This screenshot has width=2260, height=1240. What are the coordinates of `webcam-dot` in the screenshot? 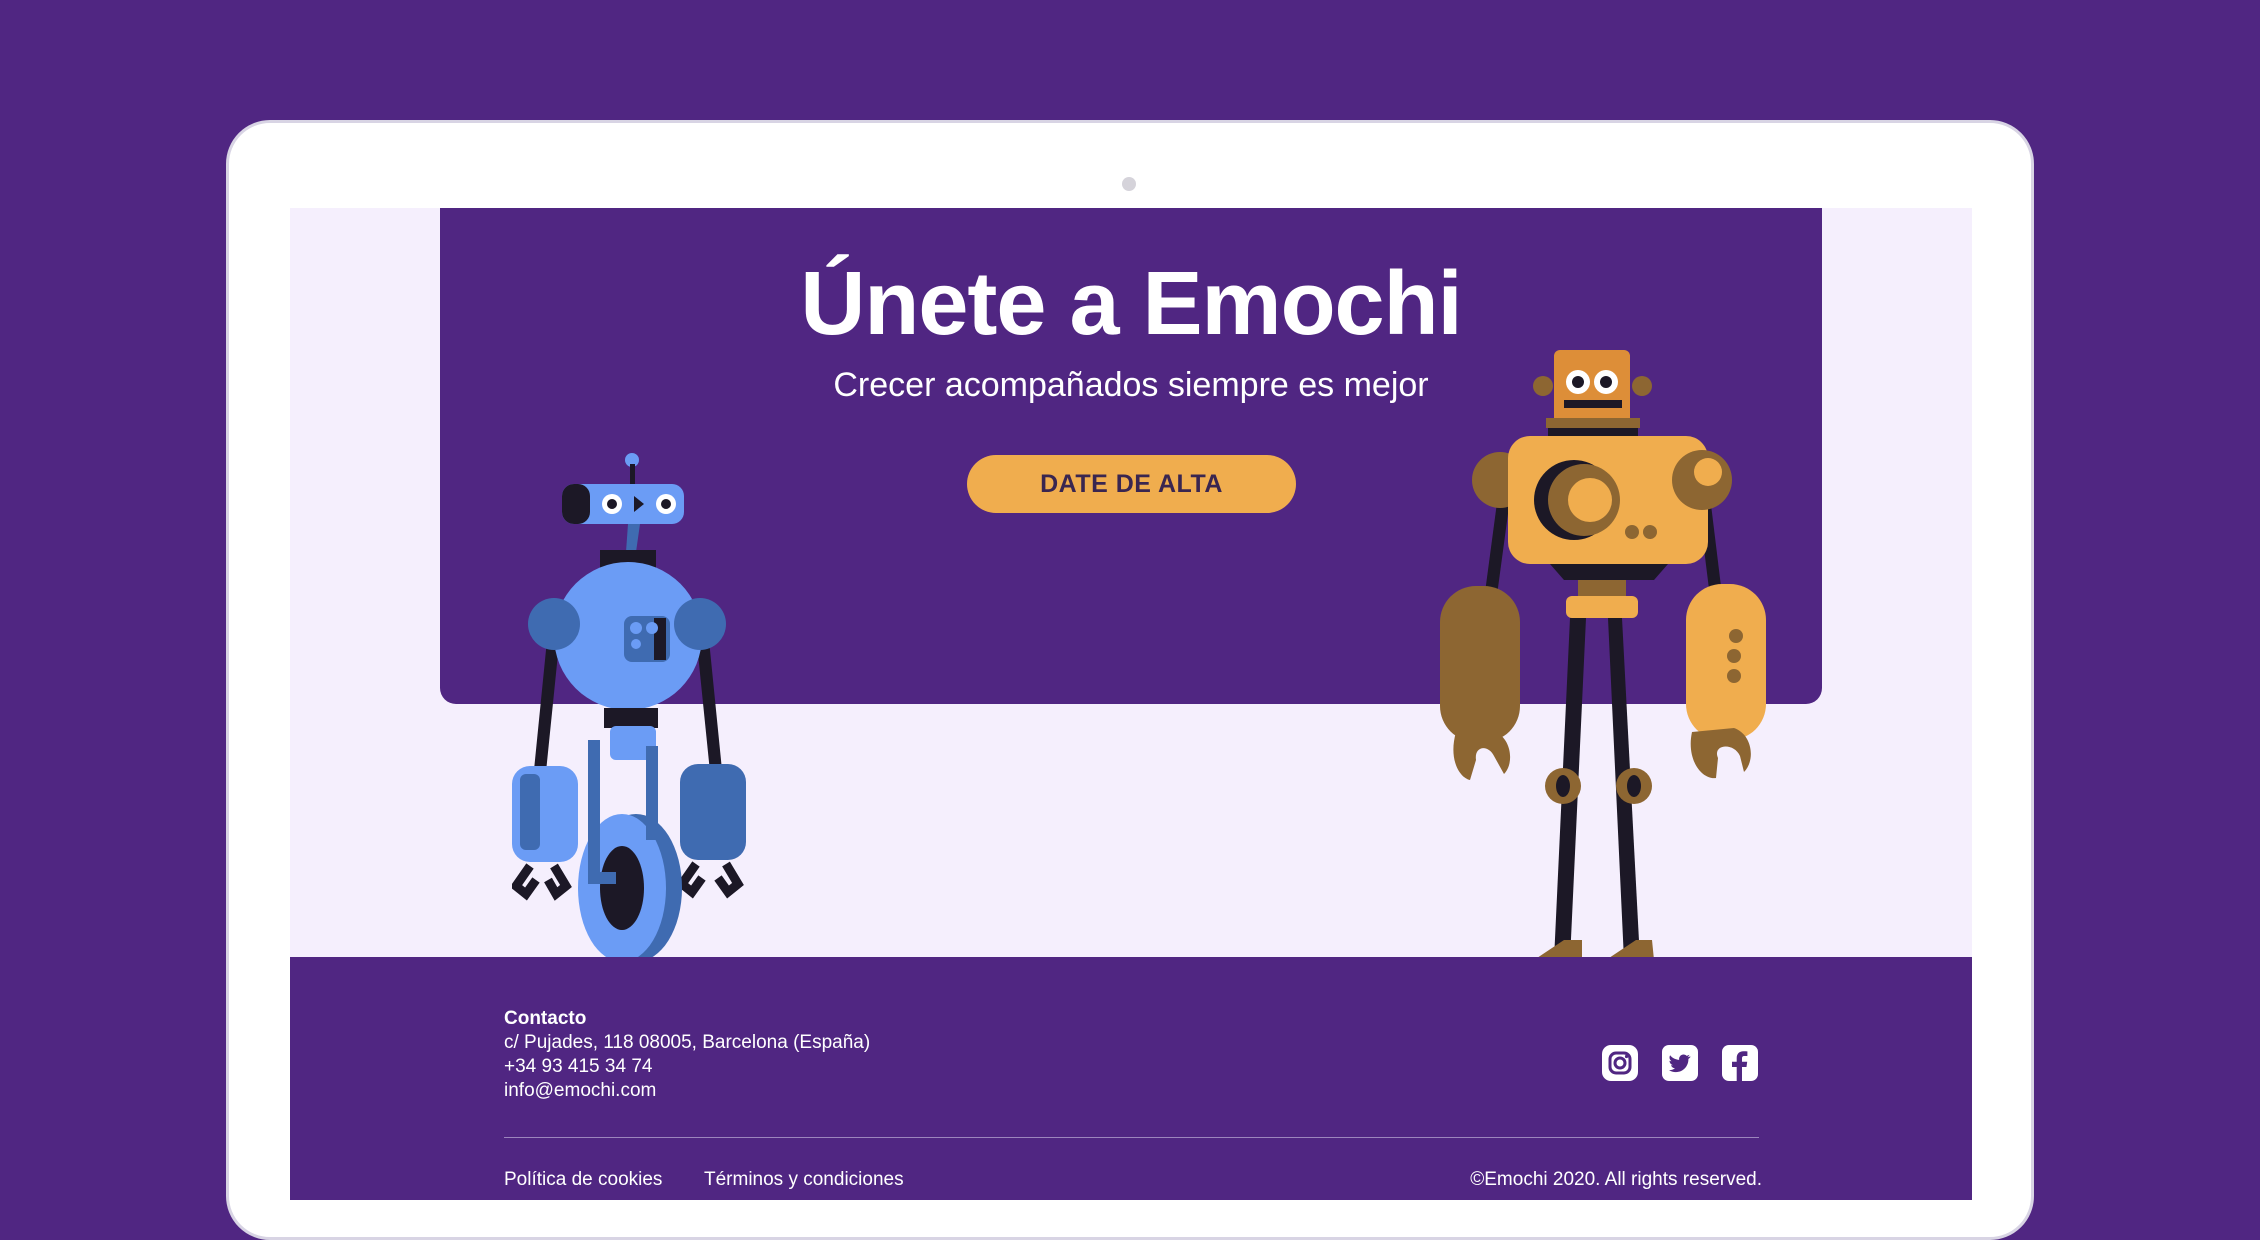 It's located at (1129, 184).